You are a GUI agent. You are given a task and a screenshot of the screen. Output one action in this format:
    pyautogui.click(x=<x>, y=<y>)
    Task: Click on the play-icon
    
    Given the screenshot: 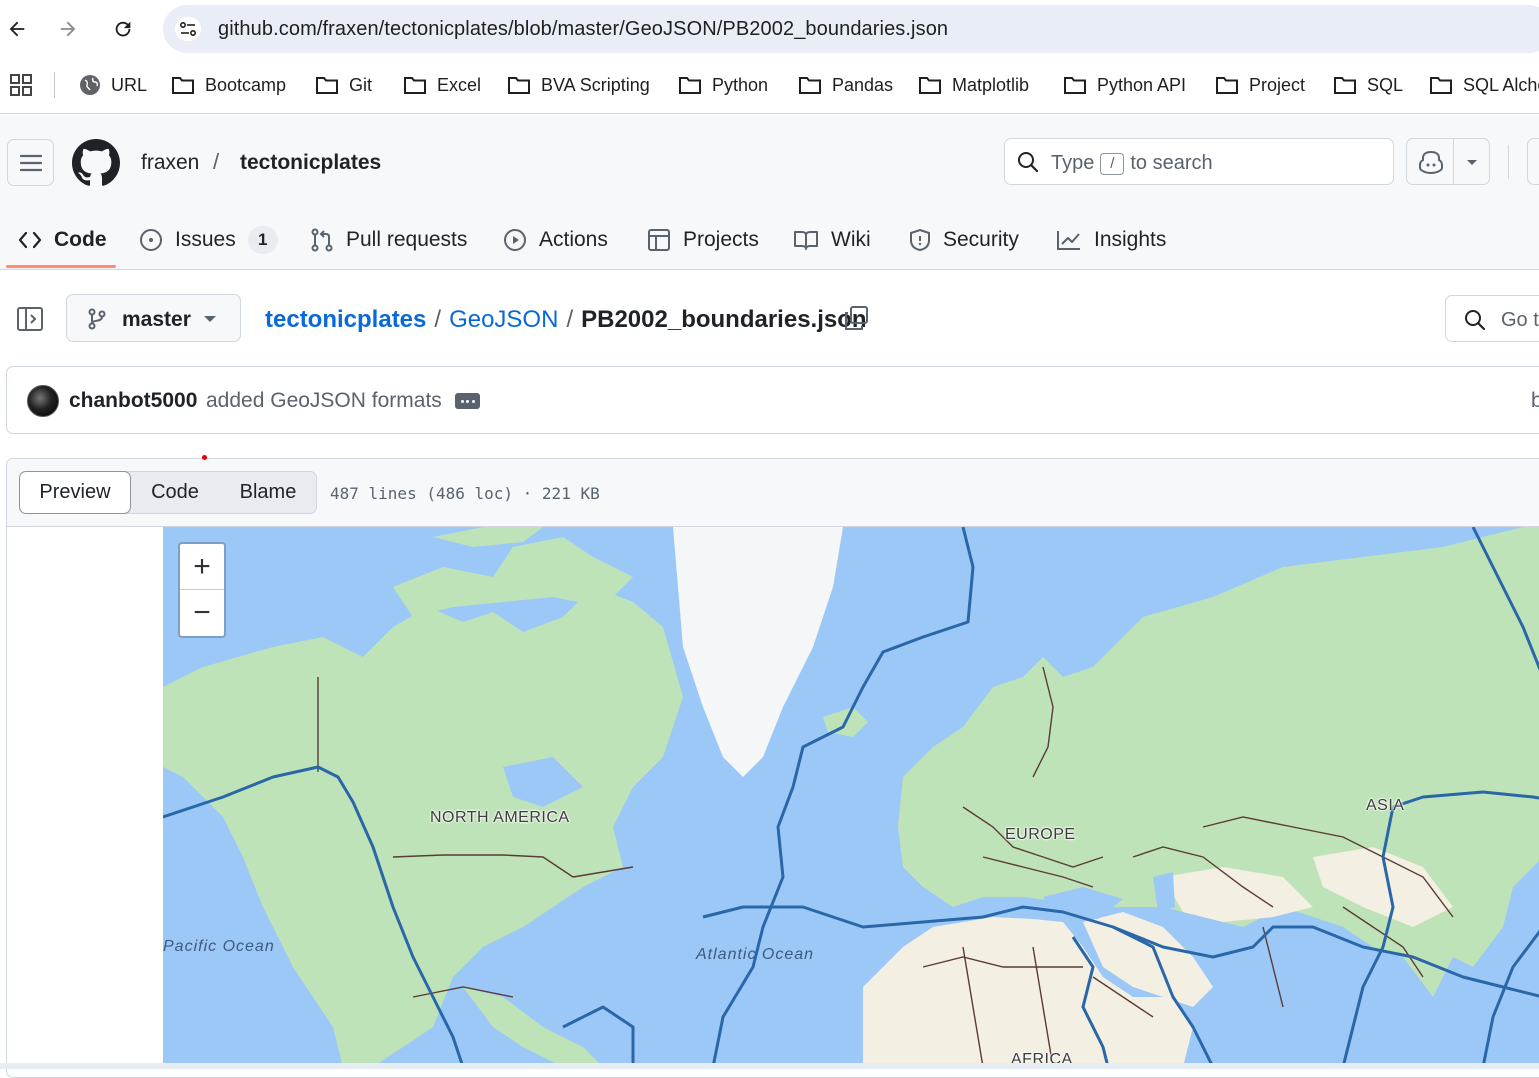 What is the action you would take?
    pyautogui.click(x=515, y=240)
    